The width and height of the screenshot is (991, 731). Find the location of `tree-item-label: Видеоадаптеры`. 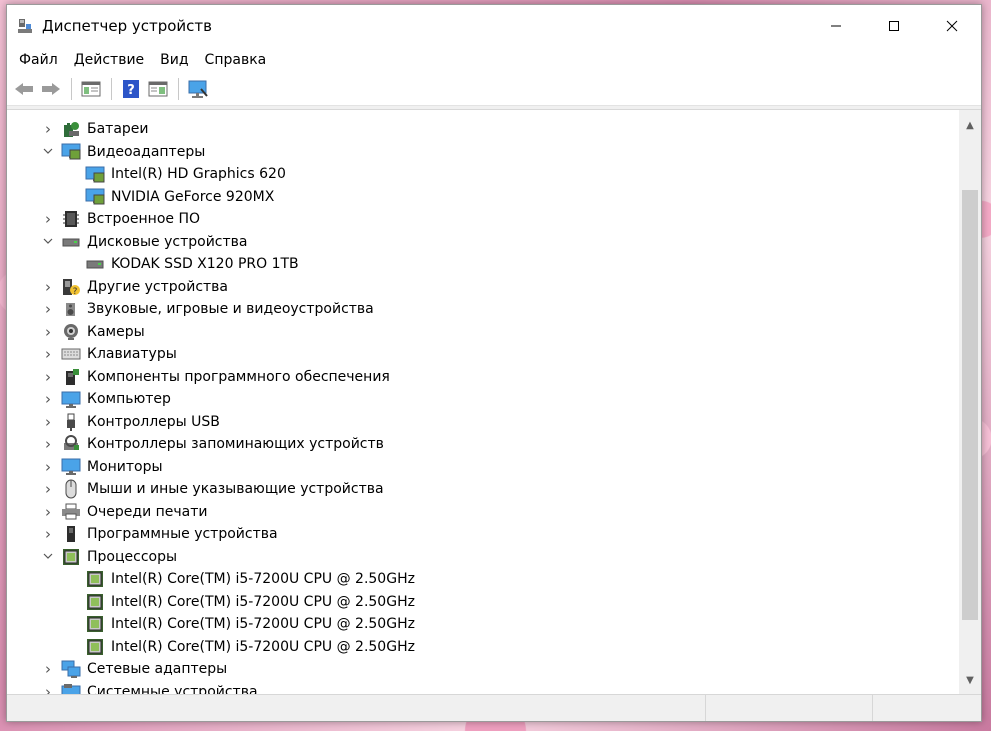

tree-item-label: Видеоадаптеры is located at coordinates (146, 151).